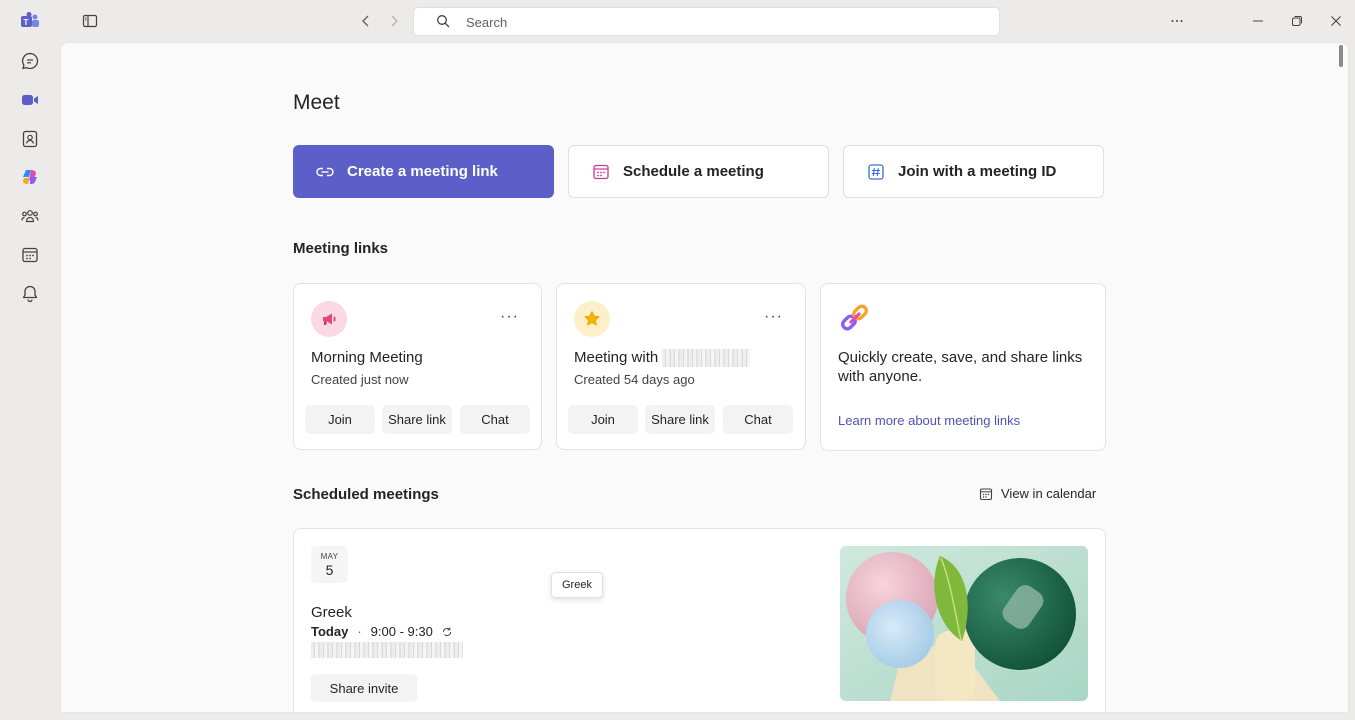  I want to click on meeting-day-label: Today, so click(330, 631).